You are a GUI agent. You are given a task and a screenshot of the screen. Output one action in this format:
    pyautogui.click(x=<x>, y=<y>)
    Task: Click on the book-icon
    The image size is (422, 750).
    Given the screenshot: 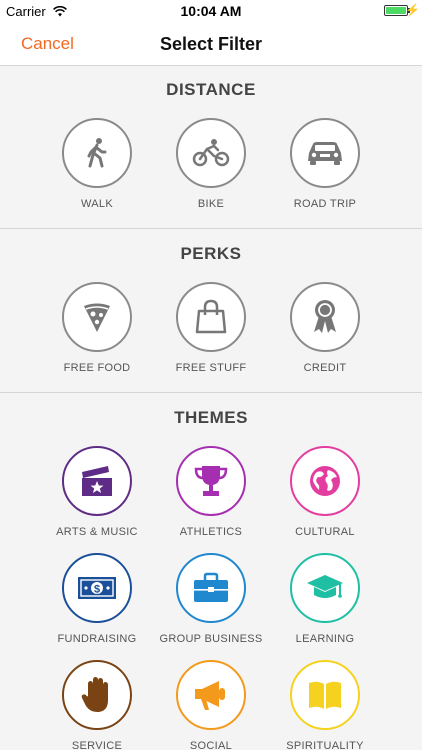 What is the action you would take?
    pyautogui.click(x=325, y=695)
    